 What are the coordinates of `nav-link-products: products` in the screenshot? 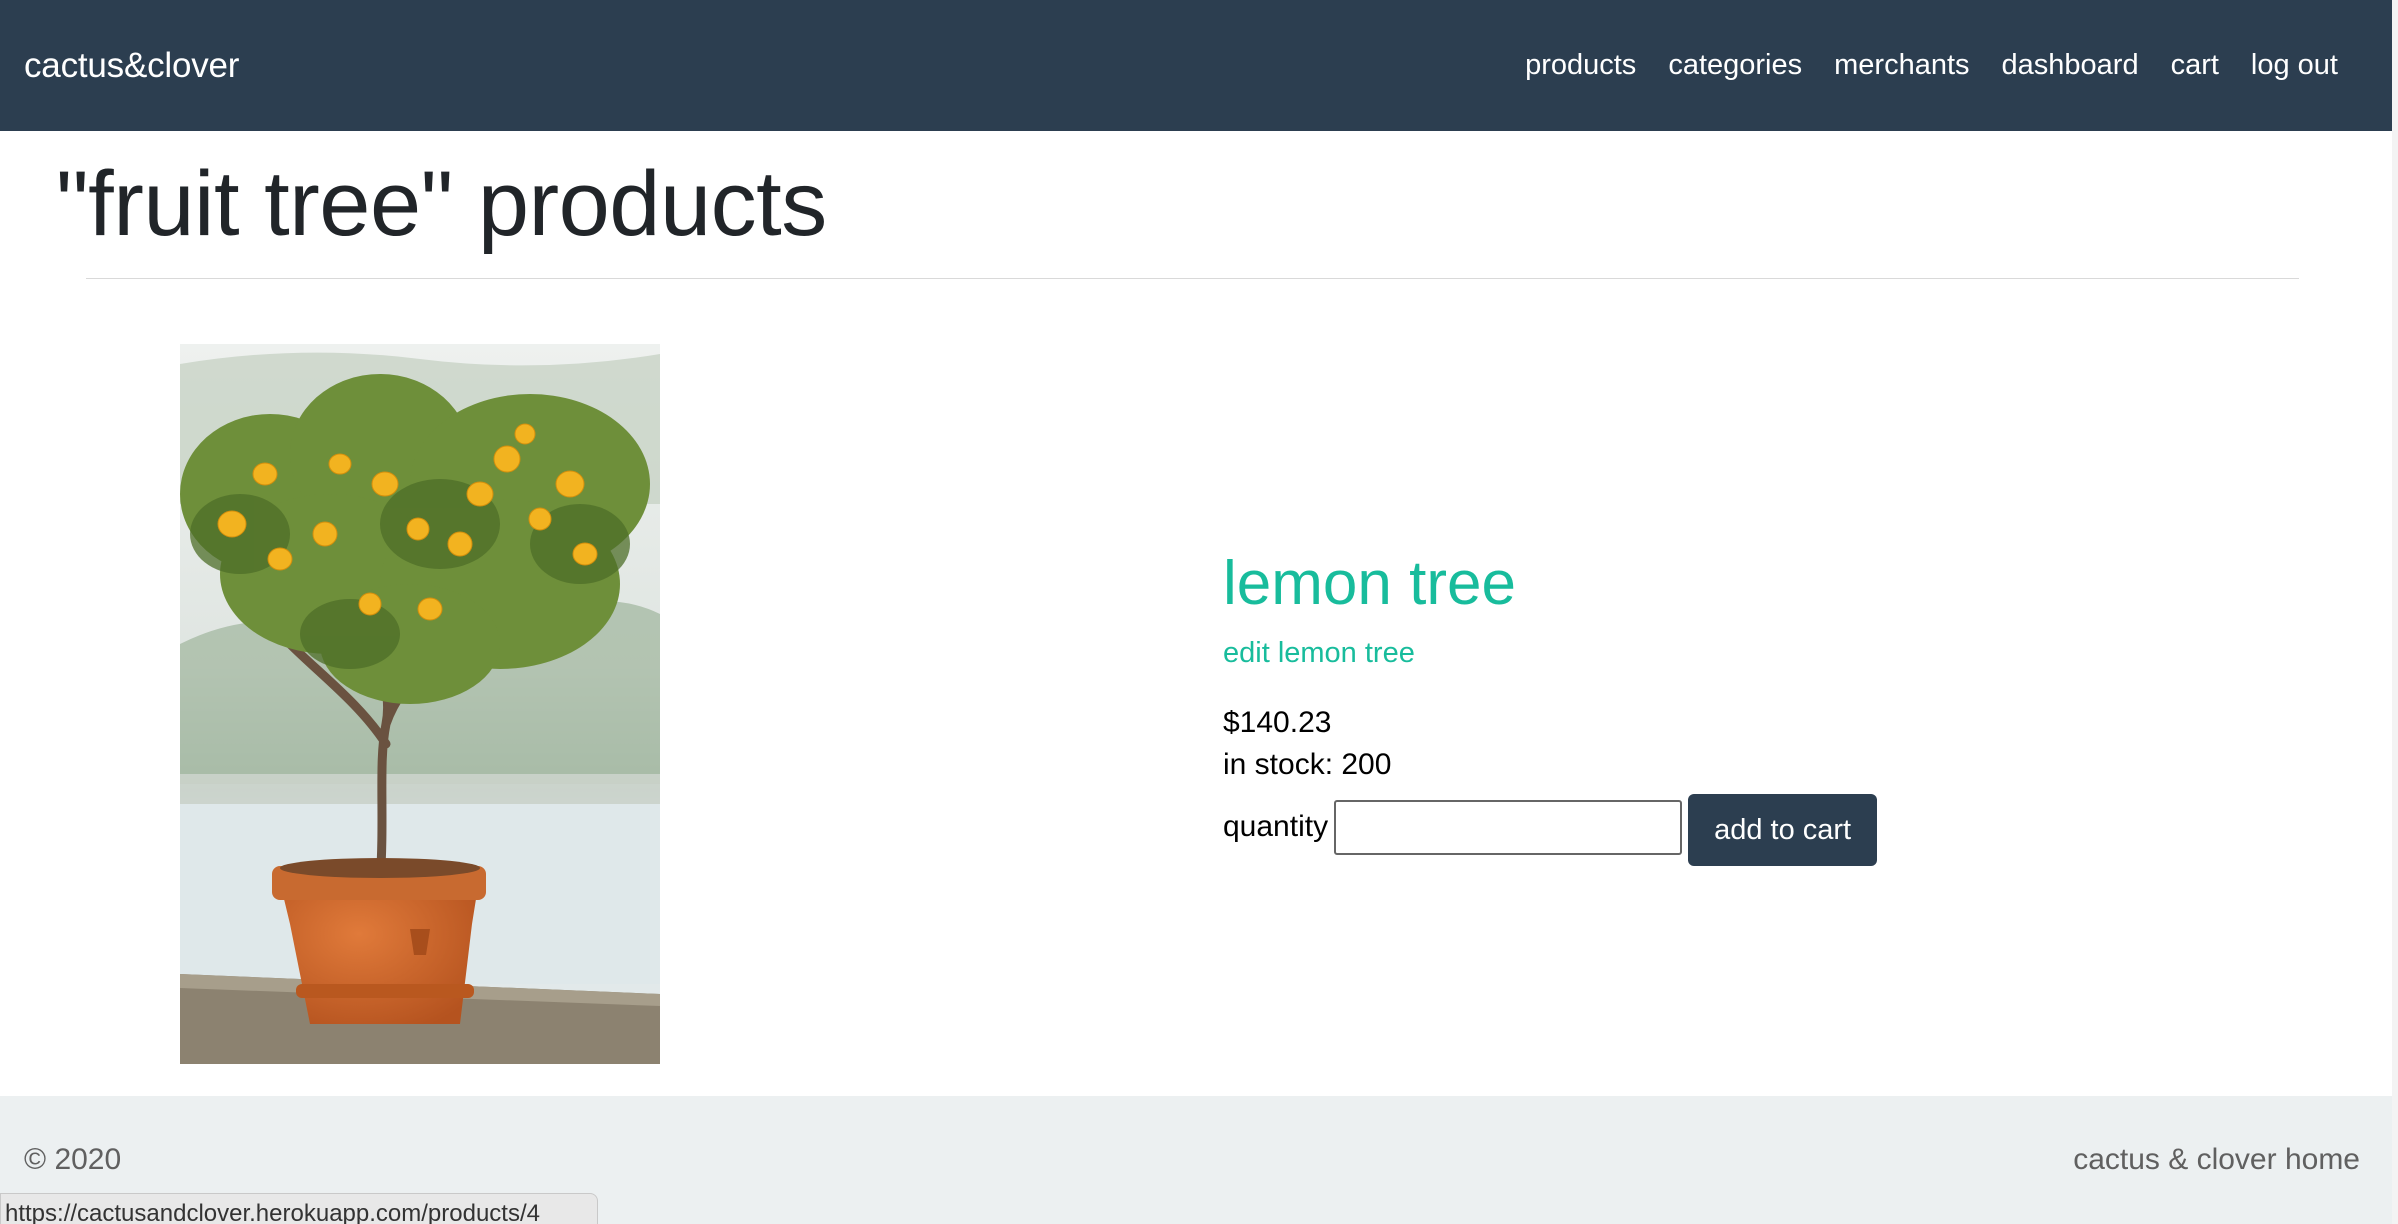 It's located at (1580, 65).